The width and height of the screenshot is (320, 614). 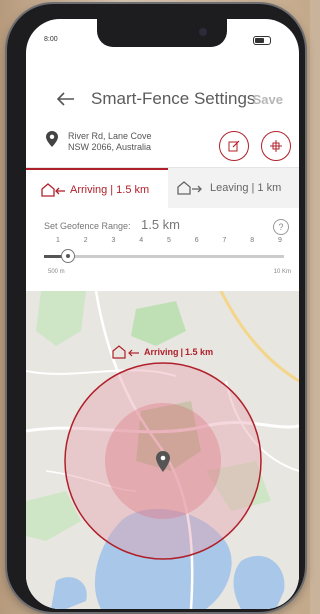 I want to click on tab-leaving: Leaving | 1 km, so click(x=233, y=188).